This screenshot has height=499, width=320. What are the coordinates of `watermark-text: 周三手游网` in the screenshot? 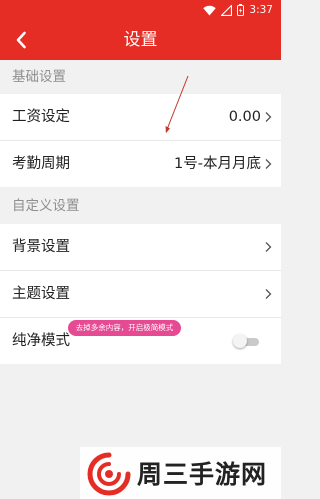 It's located at (202, 474).